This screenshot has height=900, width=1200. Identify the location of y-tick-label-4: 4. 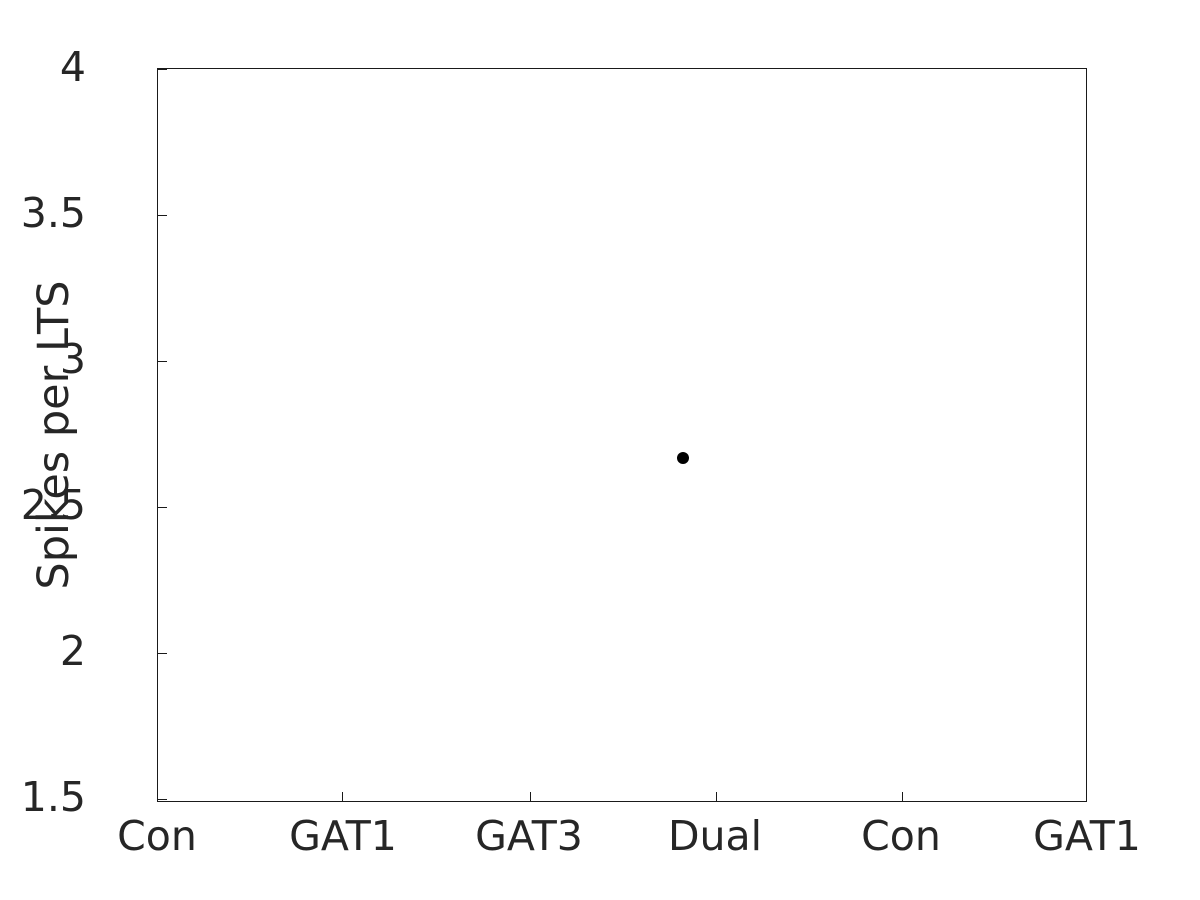
(72, 67).